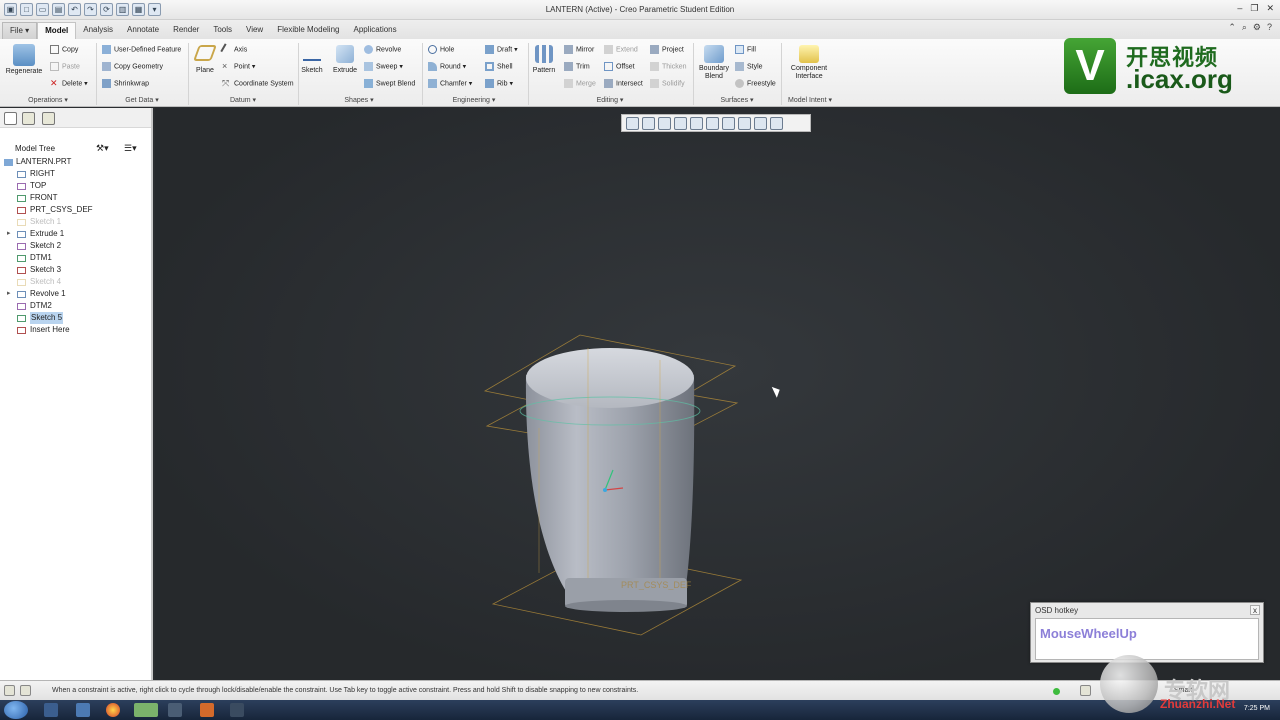 The width and height of the screenshot is (1280, 720). I want to click on paste-button: Paste, so click(65, 66).